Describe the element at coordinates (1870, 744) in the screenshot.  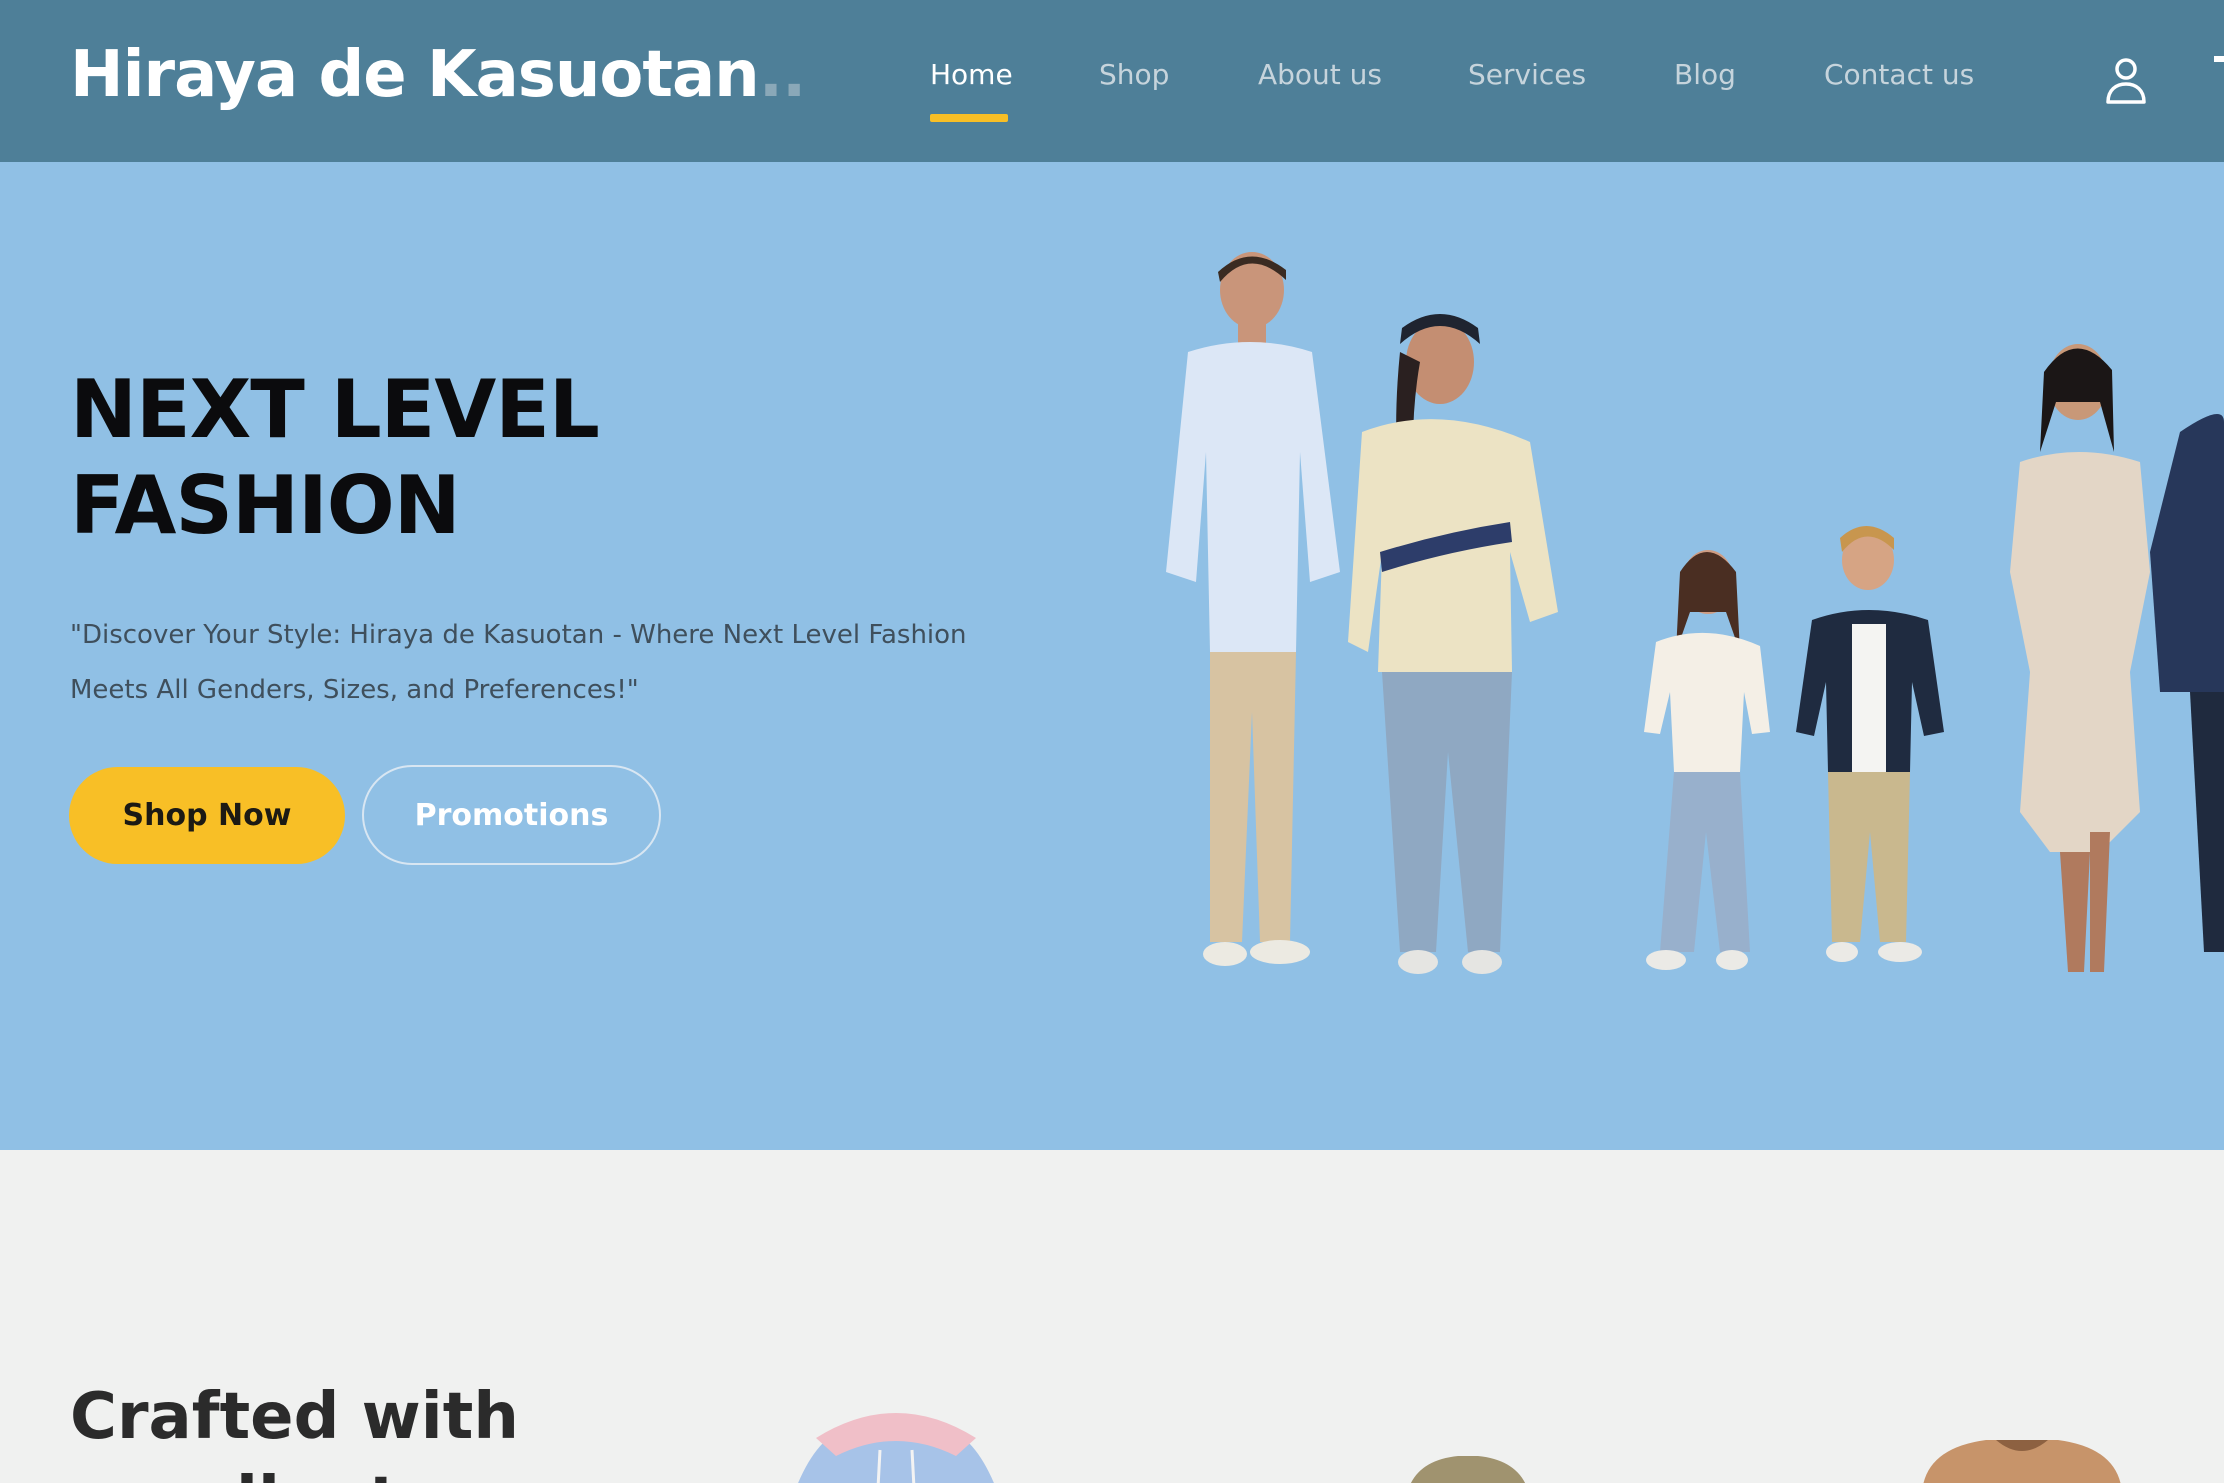
I see `model-boy-figure` at that location.